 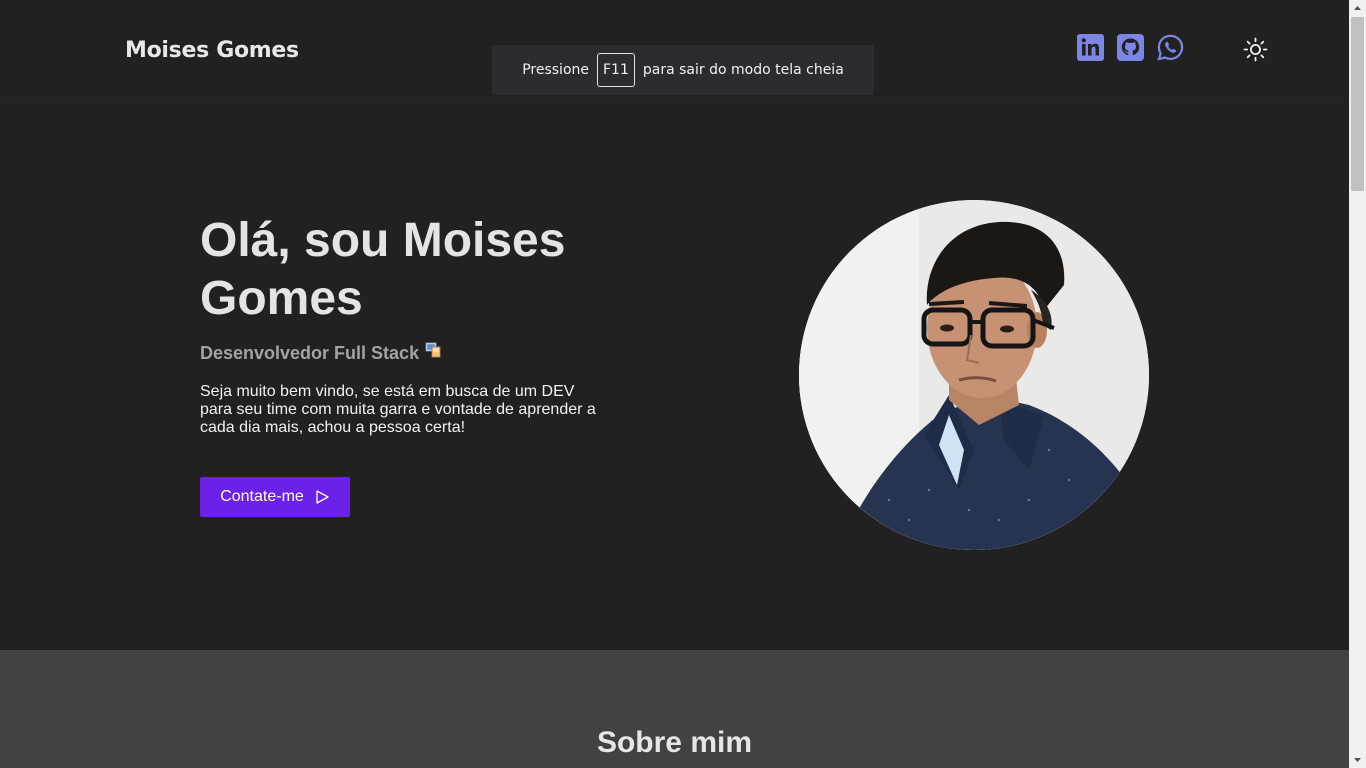 What do you see at coordinates (433, 349) in the screenshot?
I see `laptop-emoji-icon` at bounding box center [433, 349].